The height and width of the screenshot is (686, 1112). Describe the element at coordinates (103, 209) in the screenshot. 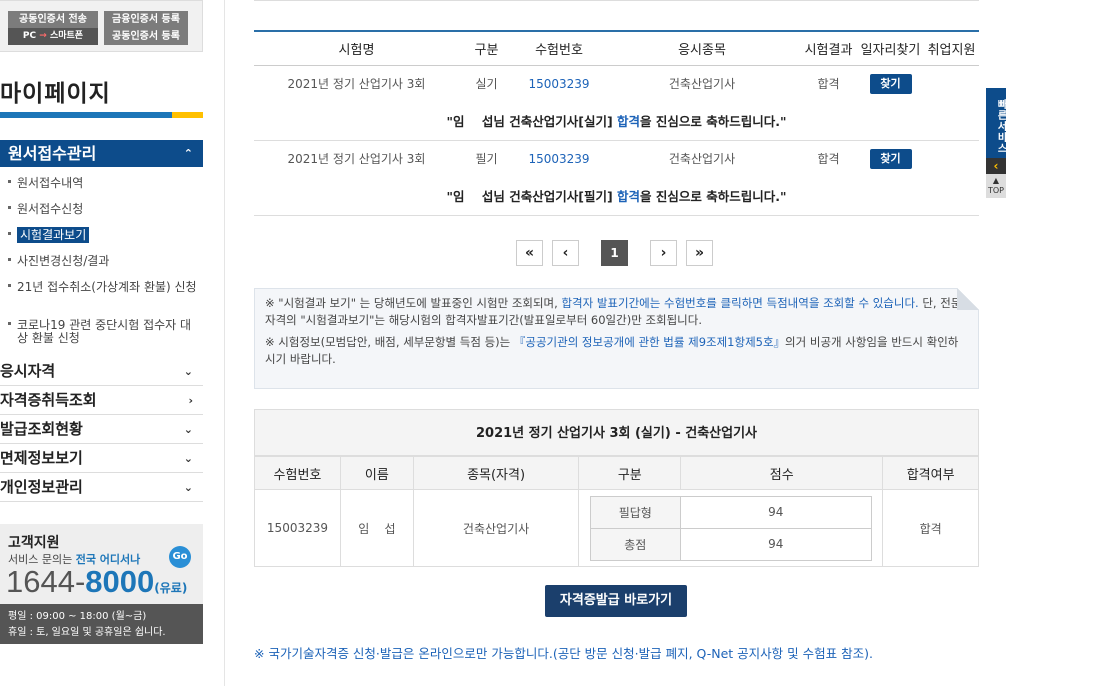

I see `submenu-item: 원서접수신청` at that location.